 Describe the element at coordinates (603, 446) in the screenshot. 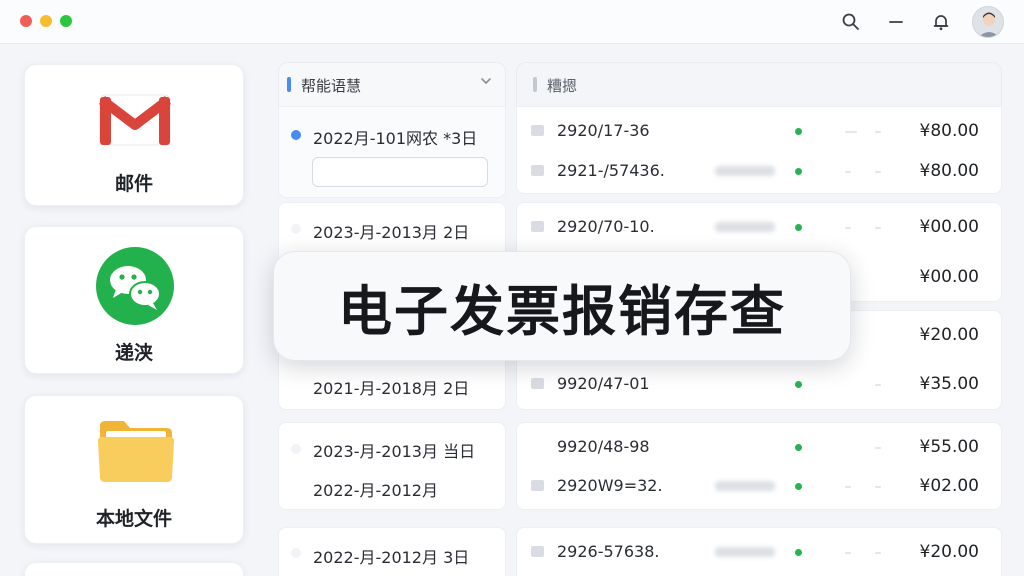

I see `invoice-id: 9920/48-98` at that location.